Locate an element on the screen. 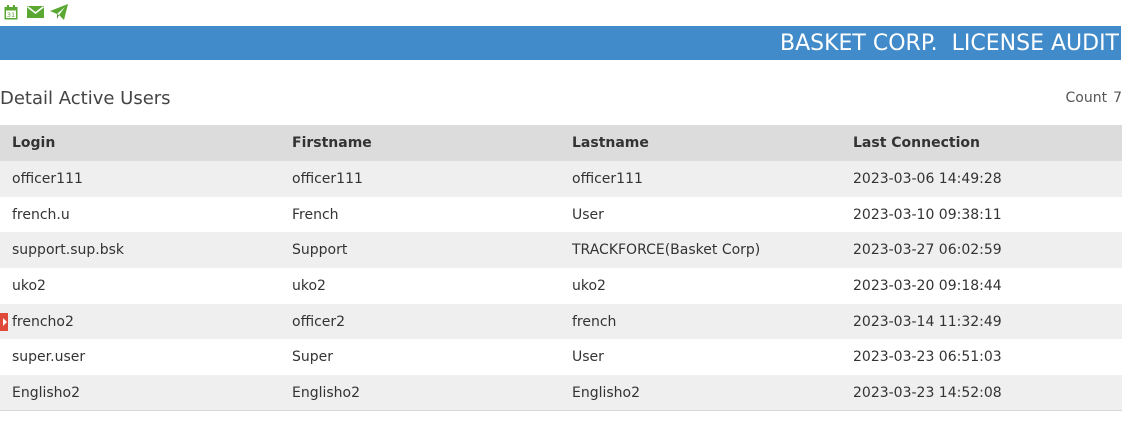  cell-login: frencho2 is located at coordinates (43, 321).